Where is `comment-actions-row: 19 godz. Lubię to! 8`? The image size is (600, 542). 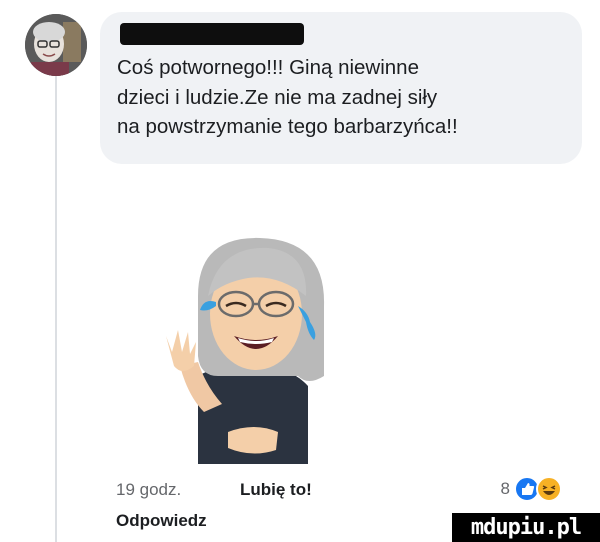 comment-actions-row: 19 godz. Lubię to! 8 is located at coordinates (349, 490).